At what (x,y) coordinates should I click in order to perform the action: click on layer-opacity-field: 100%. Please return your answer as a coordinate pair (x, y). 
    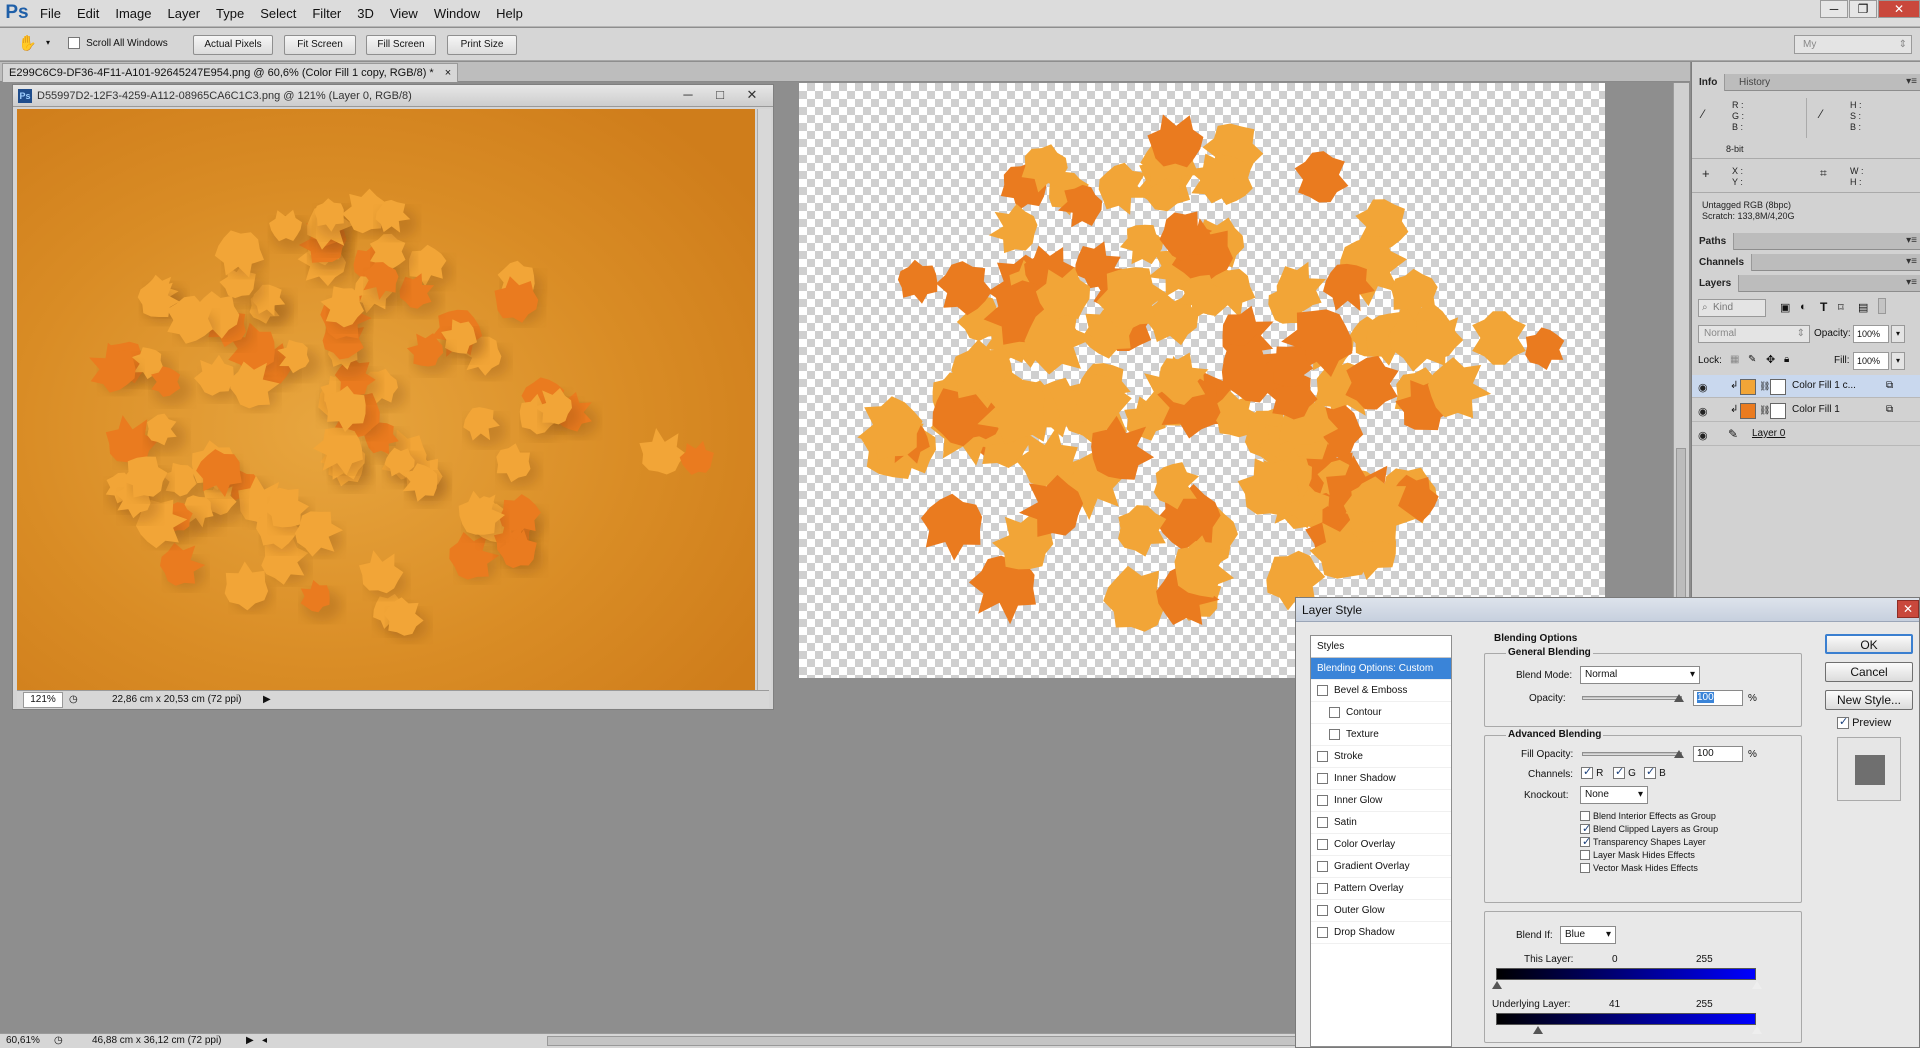
    Looking at the image, I should click on (1871, 334).